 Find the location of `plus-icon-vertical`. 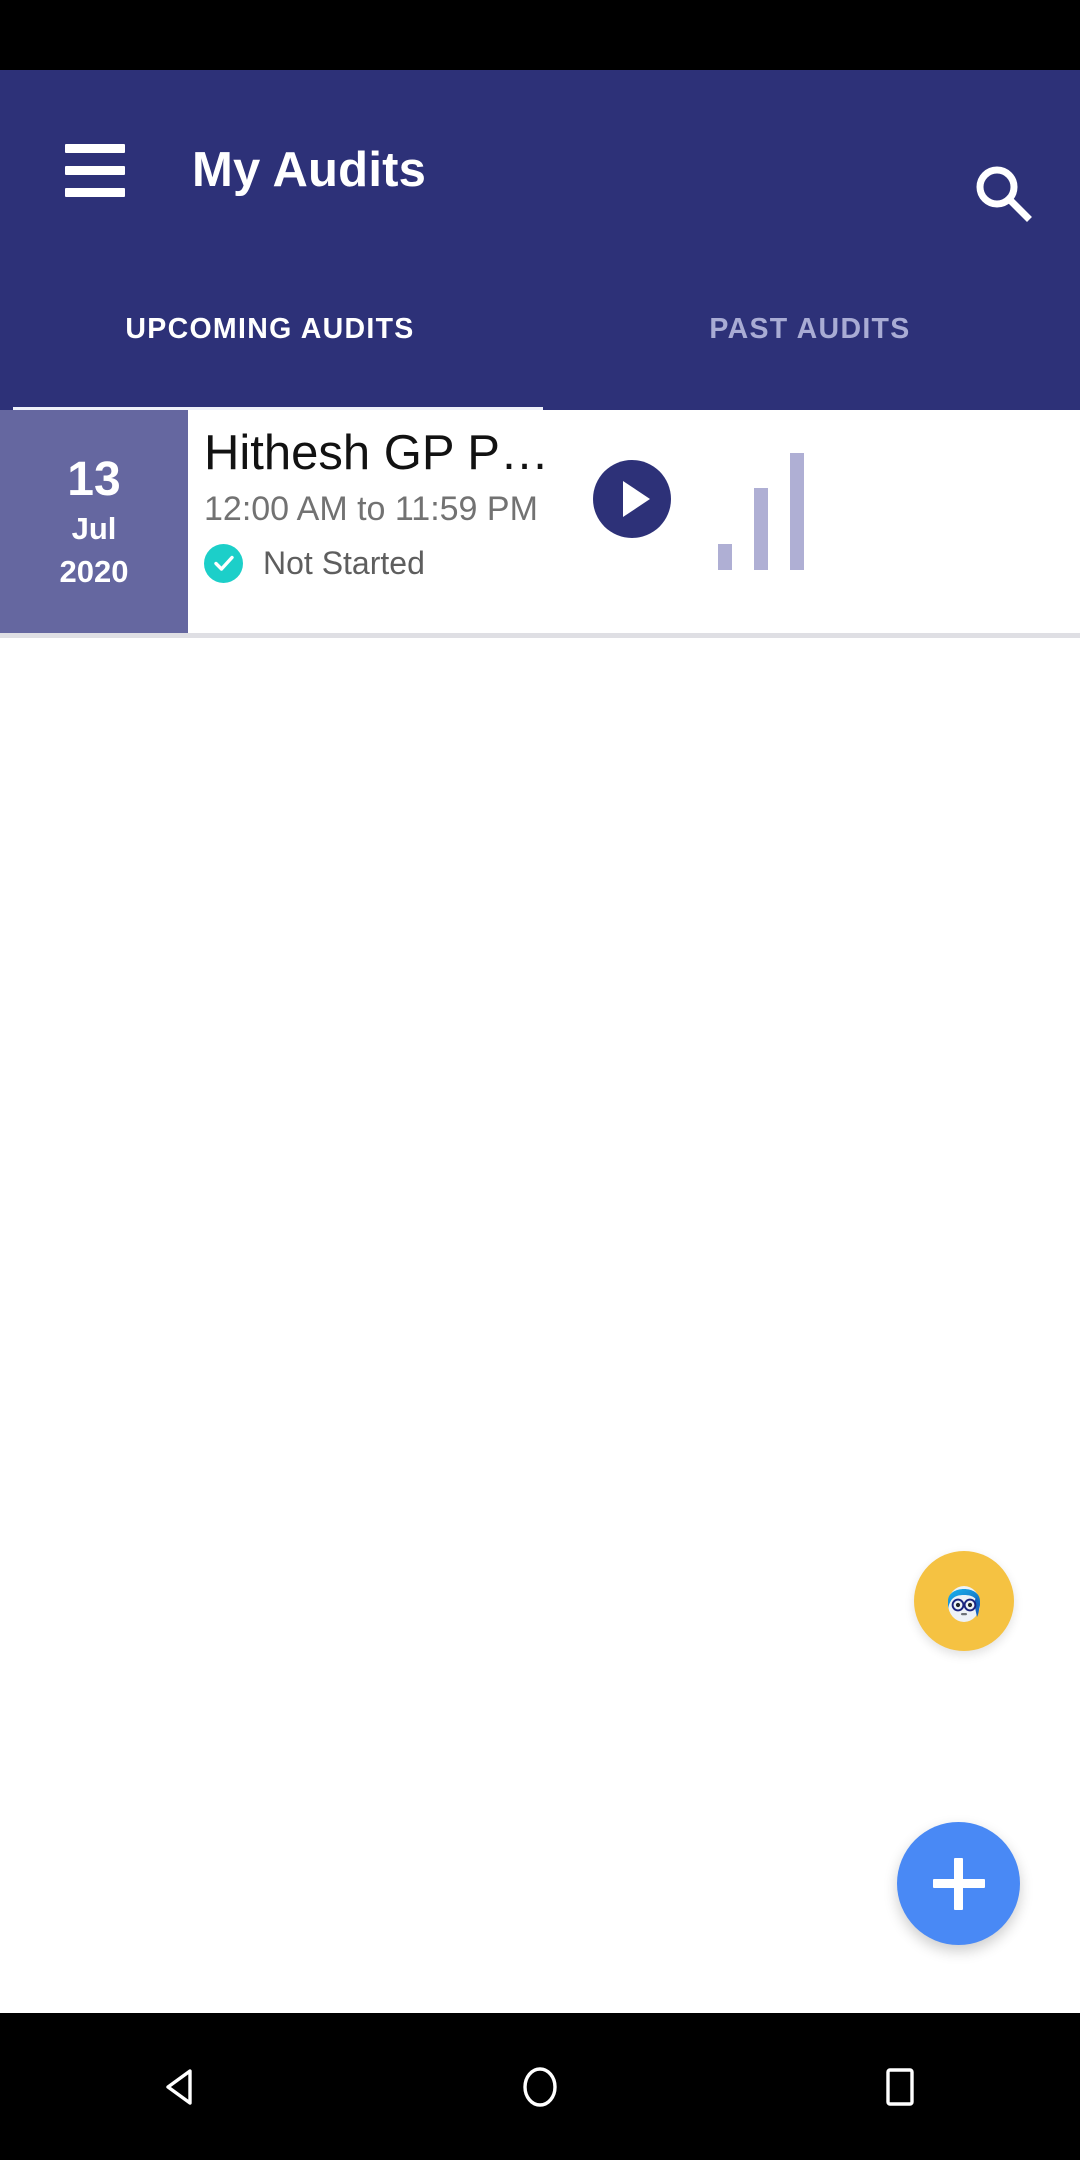

plus-icon-vertical is located at coordinates (958, 1883).